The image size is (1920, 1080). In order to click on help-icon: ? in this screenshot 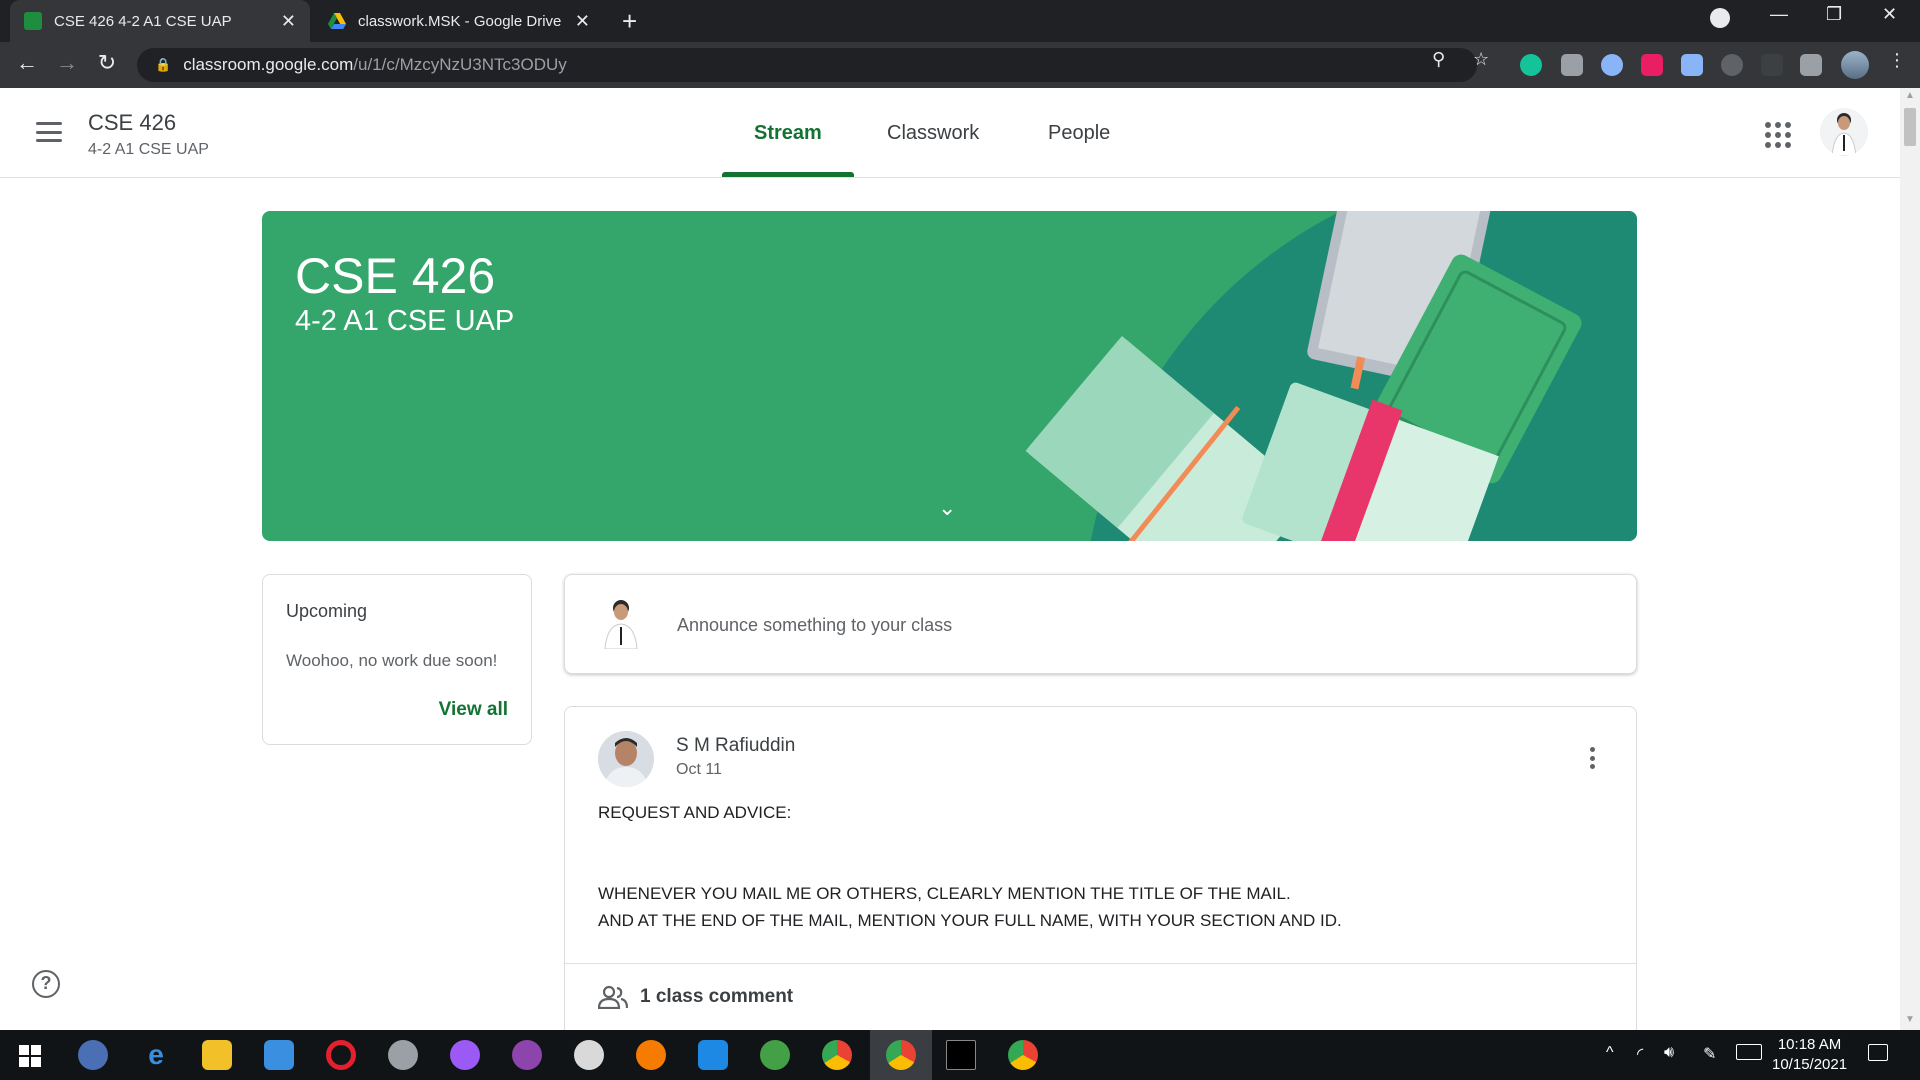, I will do `click(46, 984)`.